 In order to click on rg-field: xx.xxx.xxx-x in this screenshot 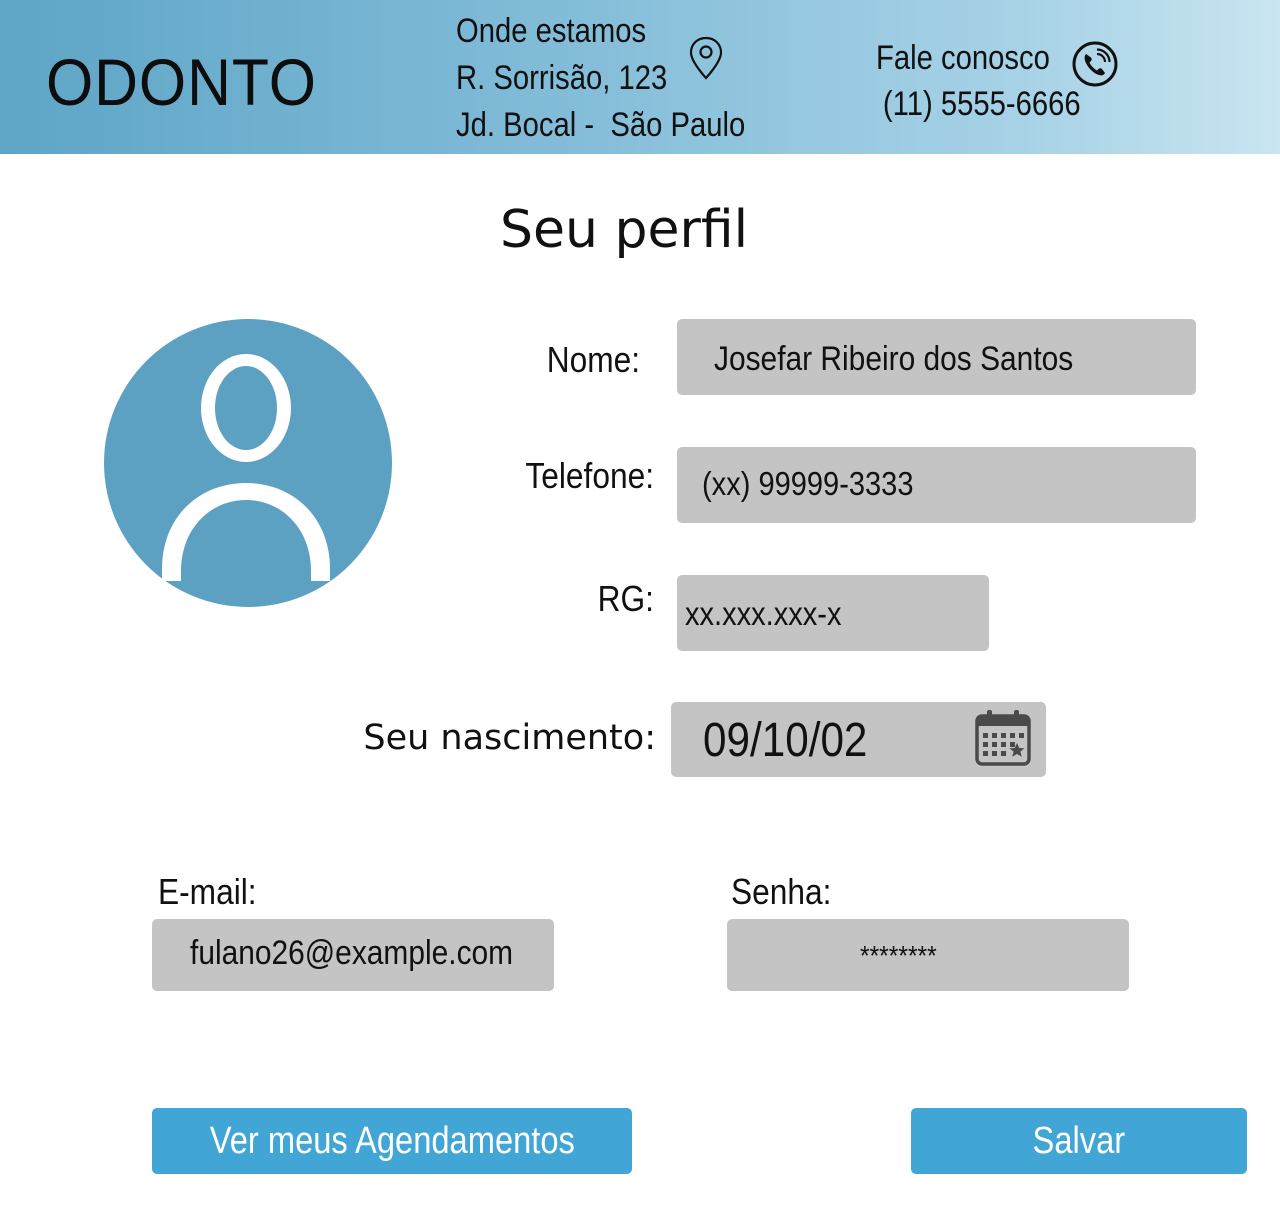, I will do `click(833, 613)`.